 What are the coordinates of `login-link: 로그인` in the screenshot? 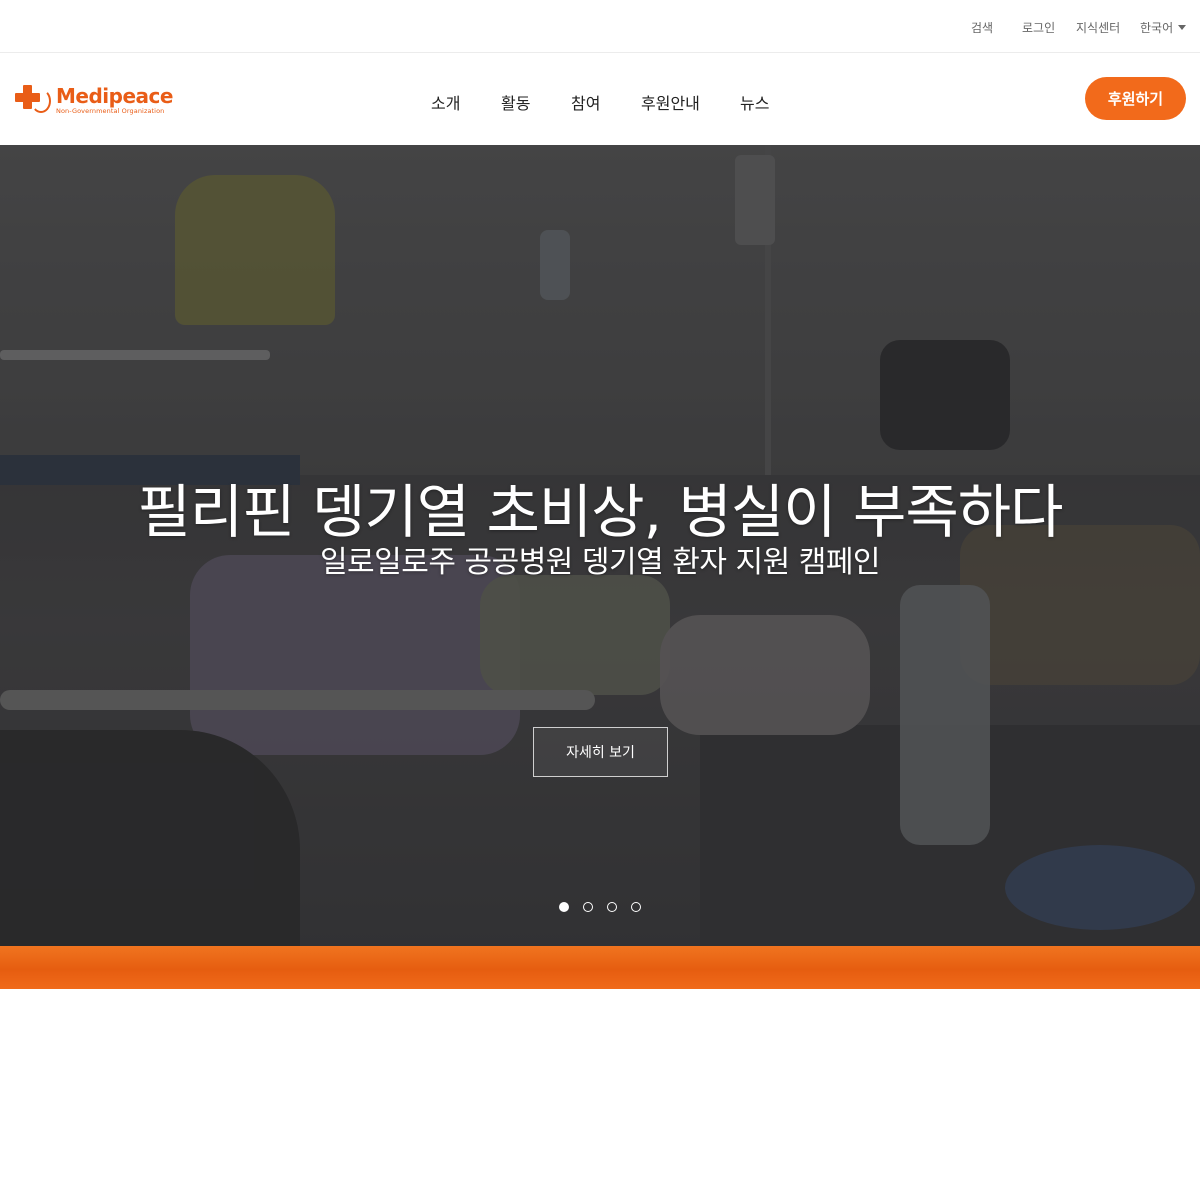 It's located at (1038, 27).